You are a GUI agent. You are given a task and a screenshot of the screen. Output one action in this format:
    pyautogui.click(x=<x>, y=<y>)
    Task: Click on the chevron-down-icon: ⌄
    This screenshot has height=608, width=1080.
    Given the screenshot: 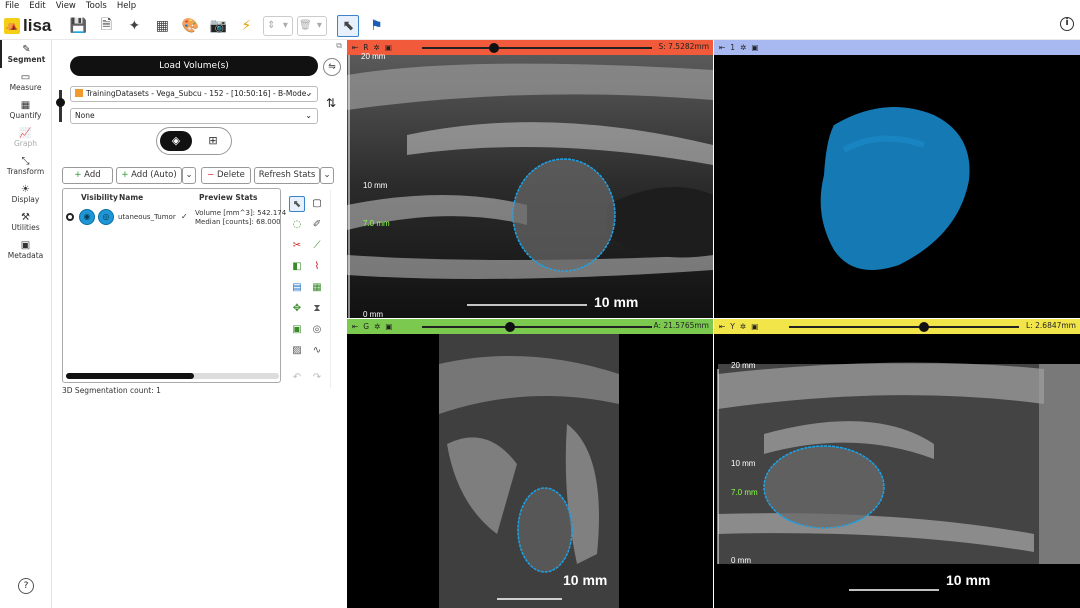 What is the action you would take?
    pyautogui.click(x=308, y=93)
    